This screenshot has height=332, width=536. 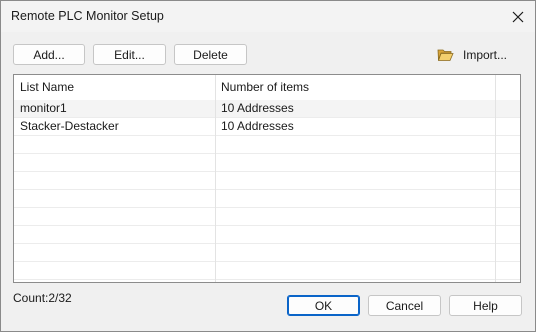 I want to click on ok-button: OK, so click(x=323, y=305).